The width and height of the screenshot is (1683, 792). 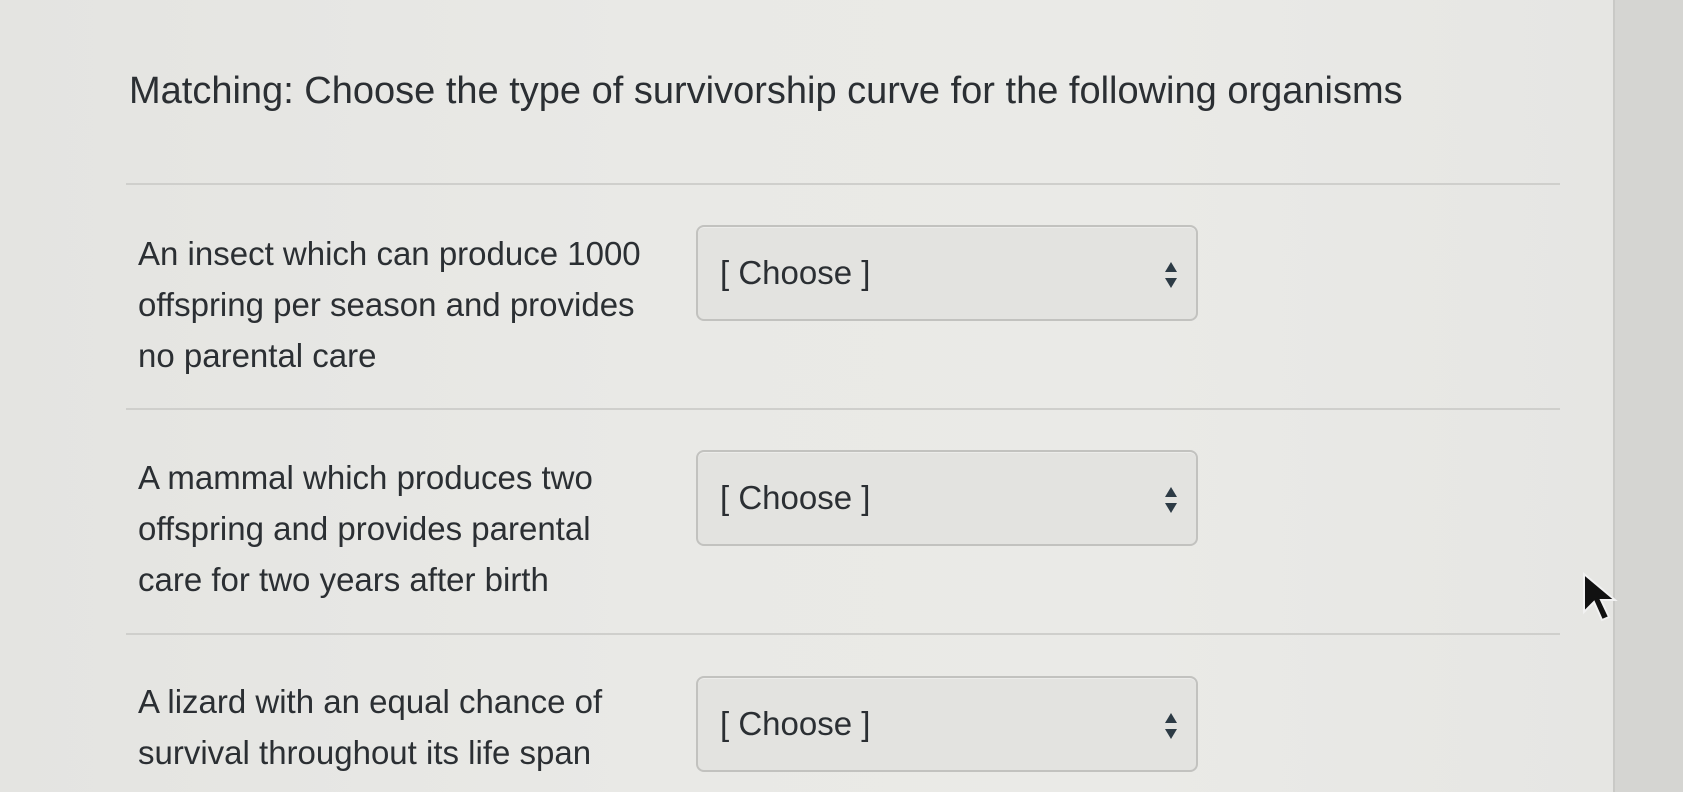 I want to click on prompt-line: An insect which can produce 1000, so click(x=389, y=253).